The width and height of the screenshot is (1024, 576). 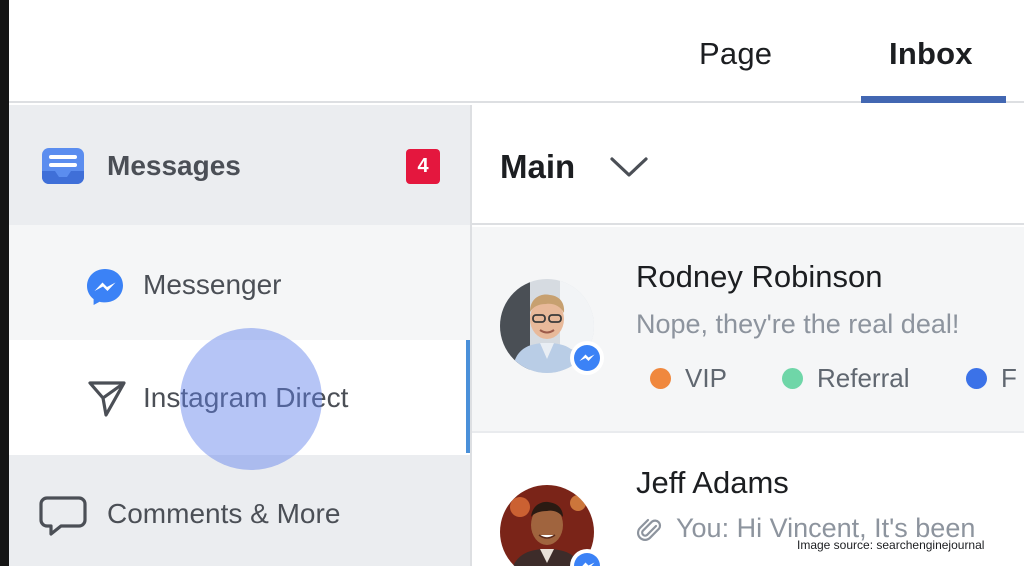 I want to click on active-tab-indicator, so click(x=933, y=99).